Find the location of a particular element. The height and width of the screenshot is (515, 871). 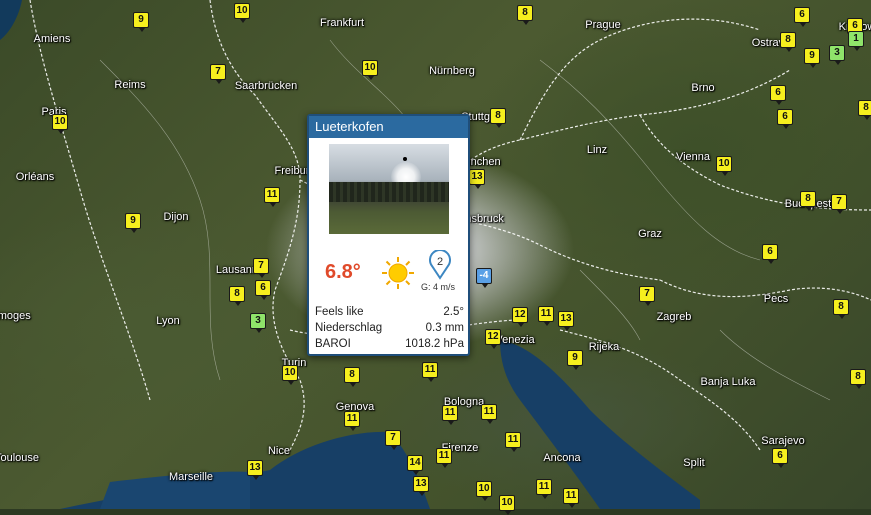

precipitation-row: Niederschlag 0.3 mm is located at coordinates (389, 330).